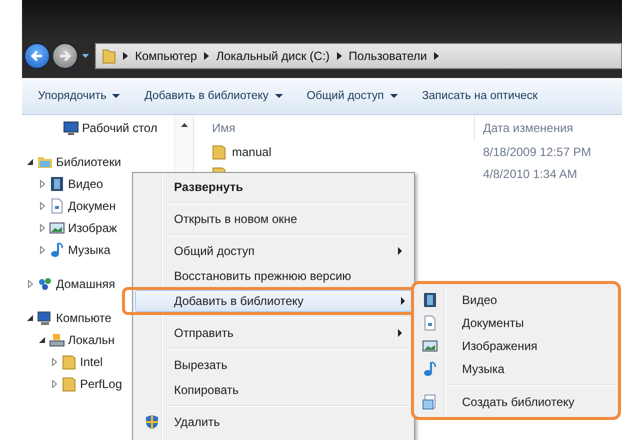 Image resolution: width=622 pixels, height=440 pixels. I want to click on scroll-up-icon, so click(184, 125).